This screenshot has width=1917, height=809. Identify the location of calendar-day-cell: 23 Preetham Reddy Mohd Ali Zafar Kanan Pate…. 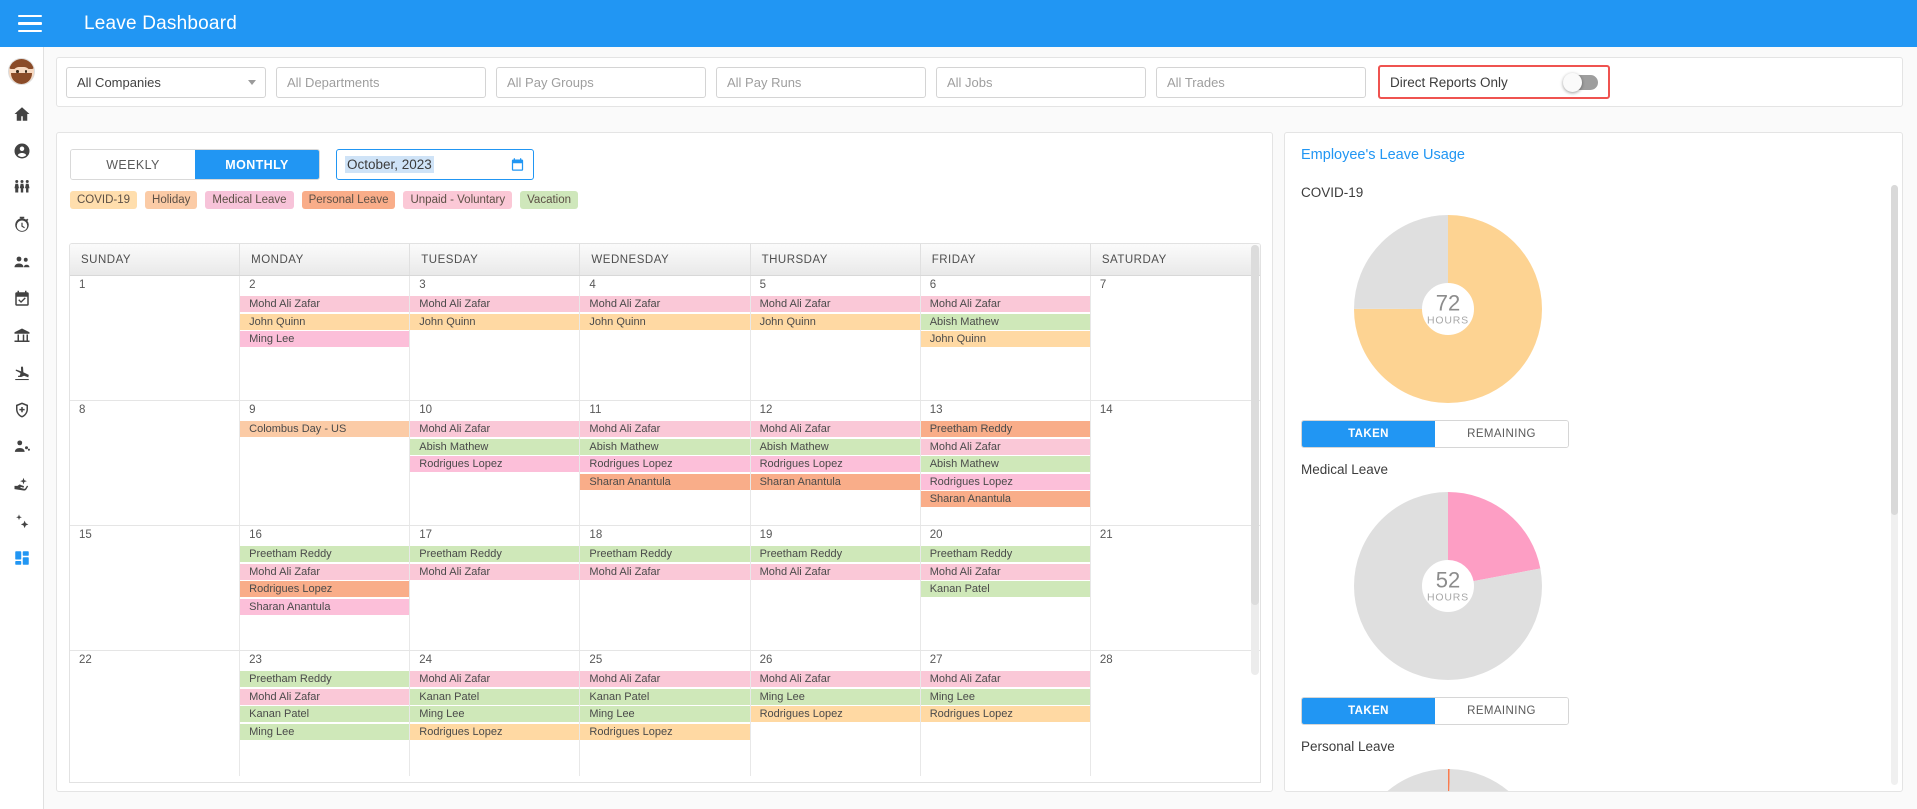
(325, 713).